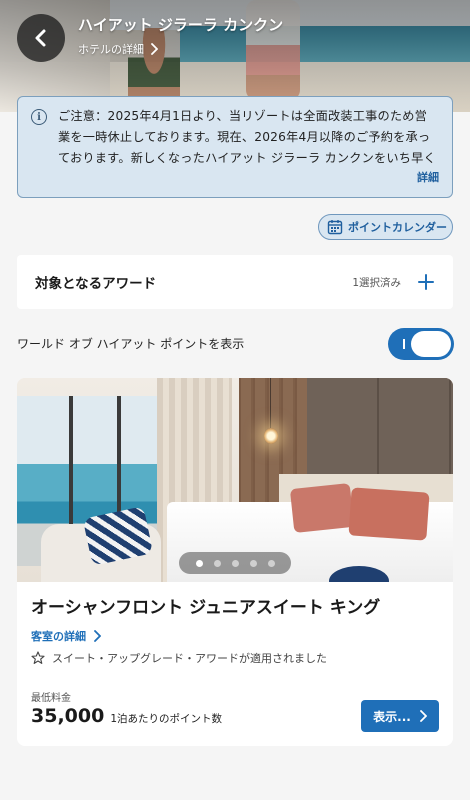 The width and height of the screenshot is (470, 800). Describe the element at coordinates (271, 436) in the screenshot. I see `pendant-lamp` at that location.